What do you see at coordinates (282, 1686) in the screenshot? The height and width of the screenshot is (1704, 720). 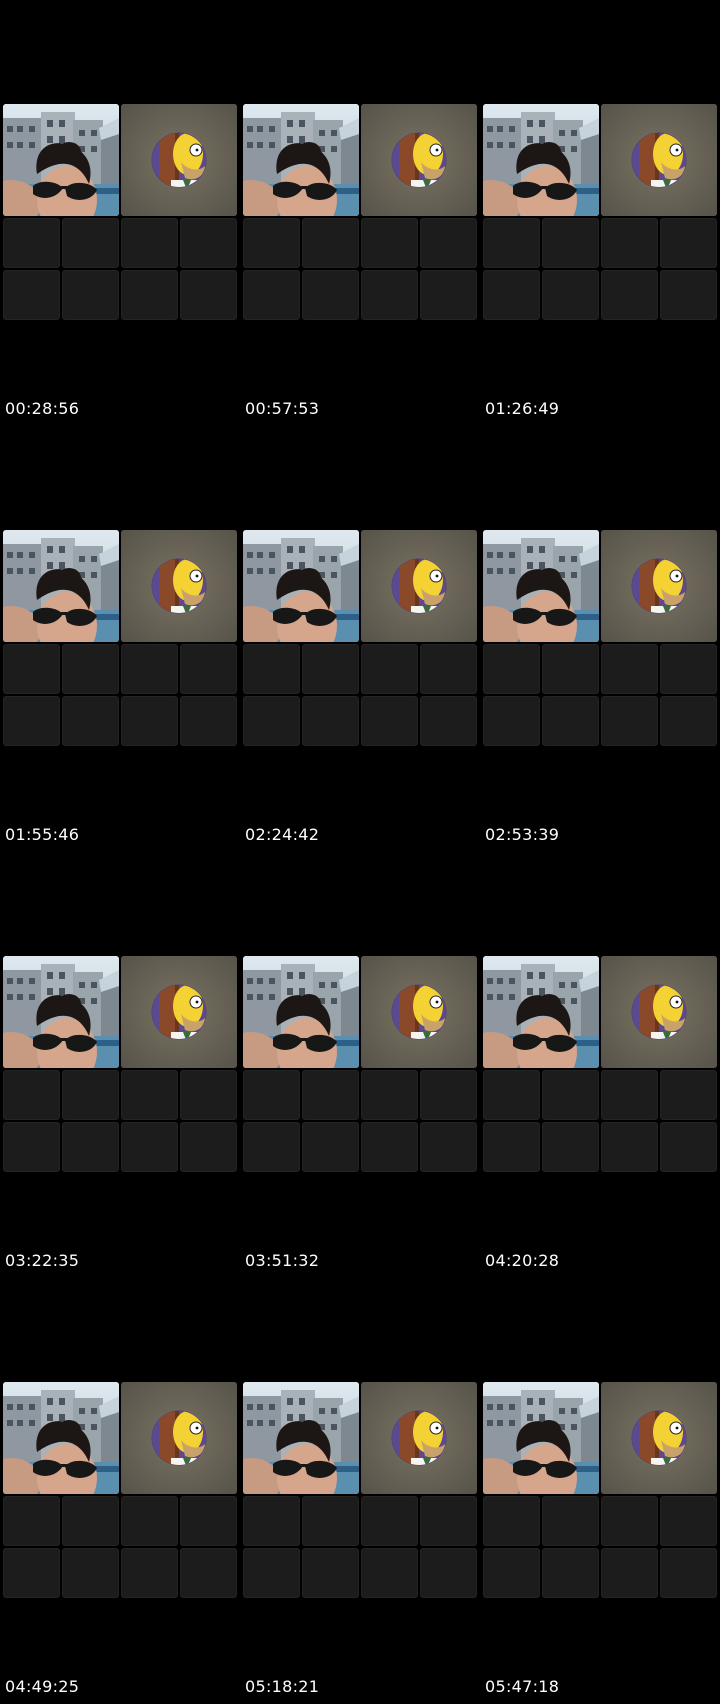 I see `frame-timestamp: 05:18:21` at bounding box center [282, 1686].